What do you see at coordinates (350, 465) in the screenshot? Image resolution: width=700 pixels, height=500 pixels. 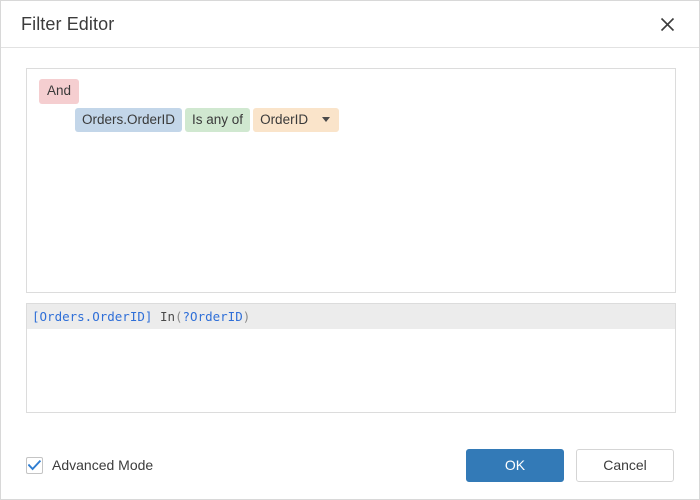 I see `dialog-footer: Advanced Mode OK Cancel` at bounding box center [350, 465].